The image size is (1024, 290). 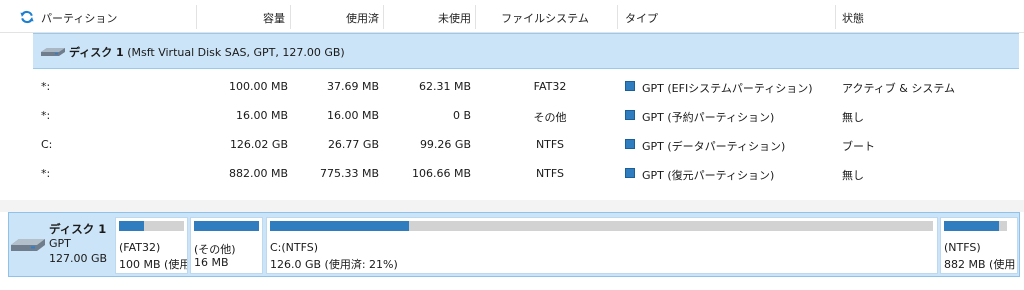 I want to click on partition-type: GPT (EFIシステムパーティション), so click(x=727, y=88).